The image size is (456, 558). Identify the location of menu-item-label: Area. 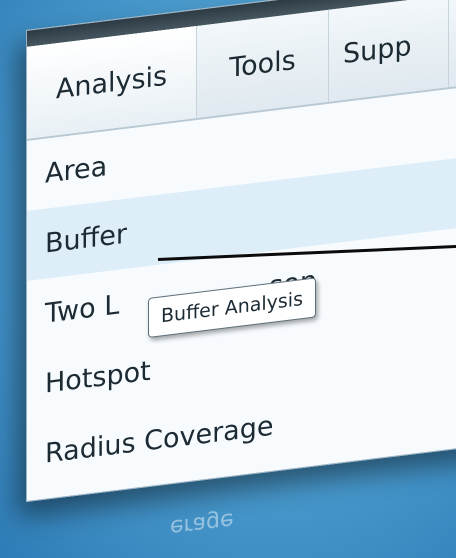
(76, 170).